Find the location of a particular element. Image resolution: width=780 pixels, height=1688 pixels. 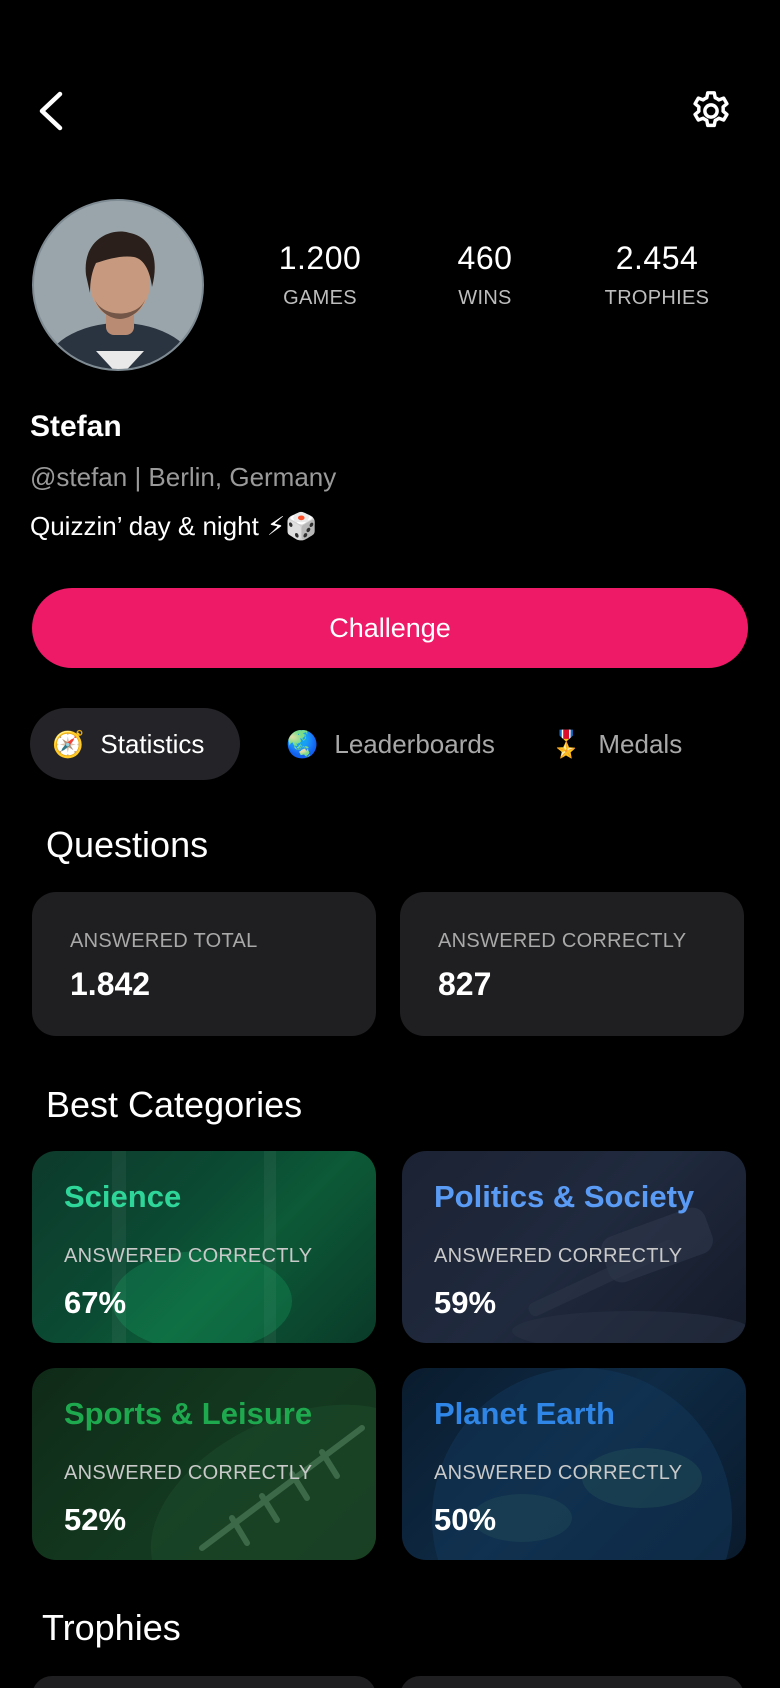

profile-bio-text: Quizzin’ day & night is located at coordinates (144, 526).